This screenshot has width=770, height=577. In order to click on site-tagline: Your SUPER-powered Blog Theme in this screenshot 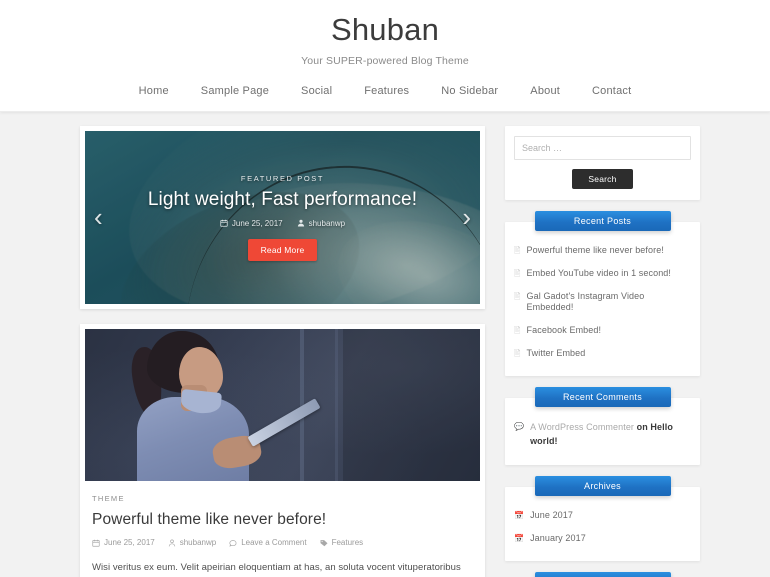, I will do `click(385, 60)`.